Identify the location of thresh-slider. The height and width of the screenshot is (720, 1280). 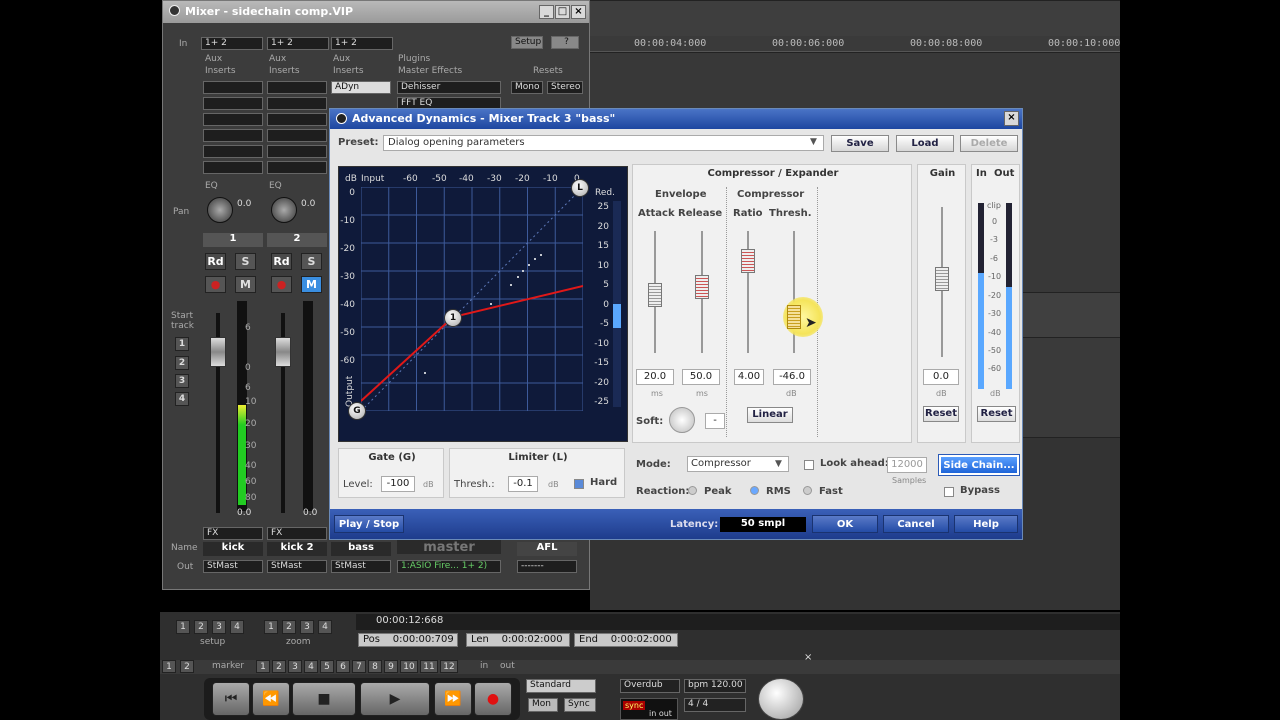
(794, 317).